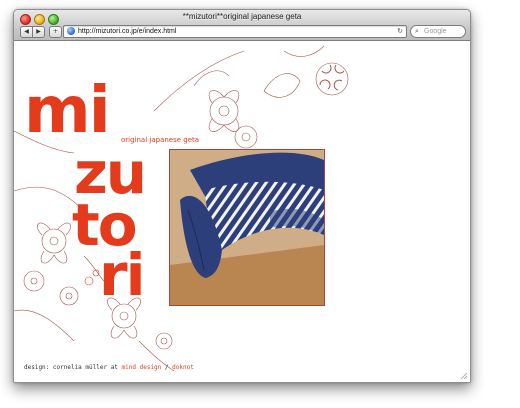 This screenshot has width=520, height=408. I want to click on url-text: http://mizutori.co.jp/e/index.html, so click(127, 31).